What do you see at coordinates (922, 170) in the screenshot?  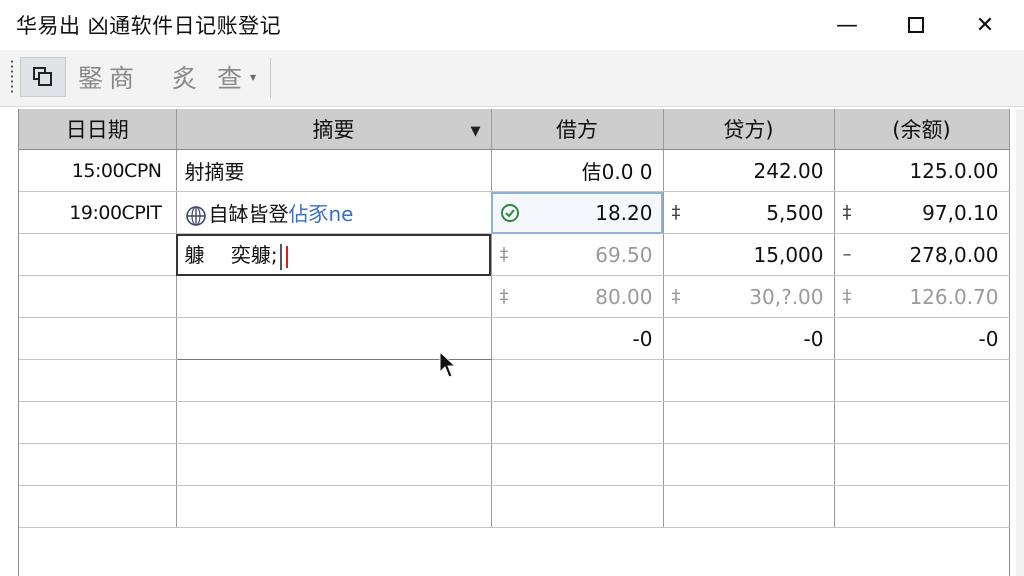 I see `cell-balance: 125.0.00` at bounding box center [922, 170].